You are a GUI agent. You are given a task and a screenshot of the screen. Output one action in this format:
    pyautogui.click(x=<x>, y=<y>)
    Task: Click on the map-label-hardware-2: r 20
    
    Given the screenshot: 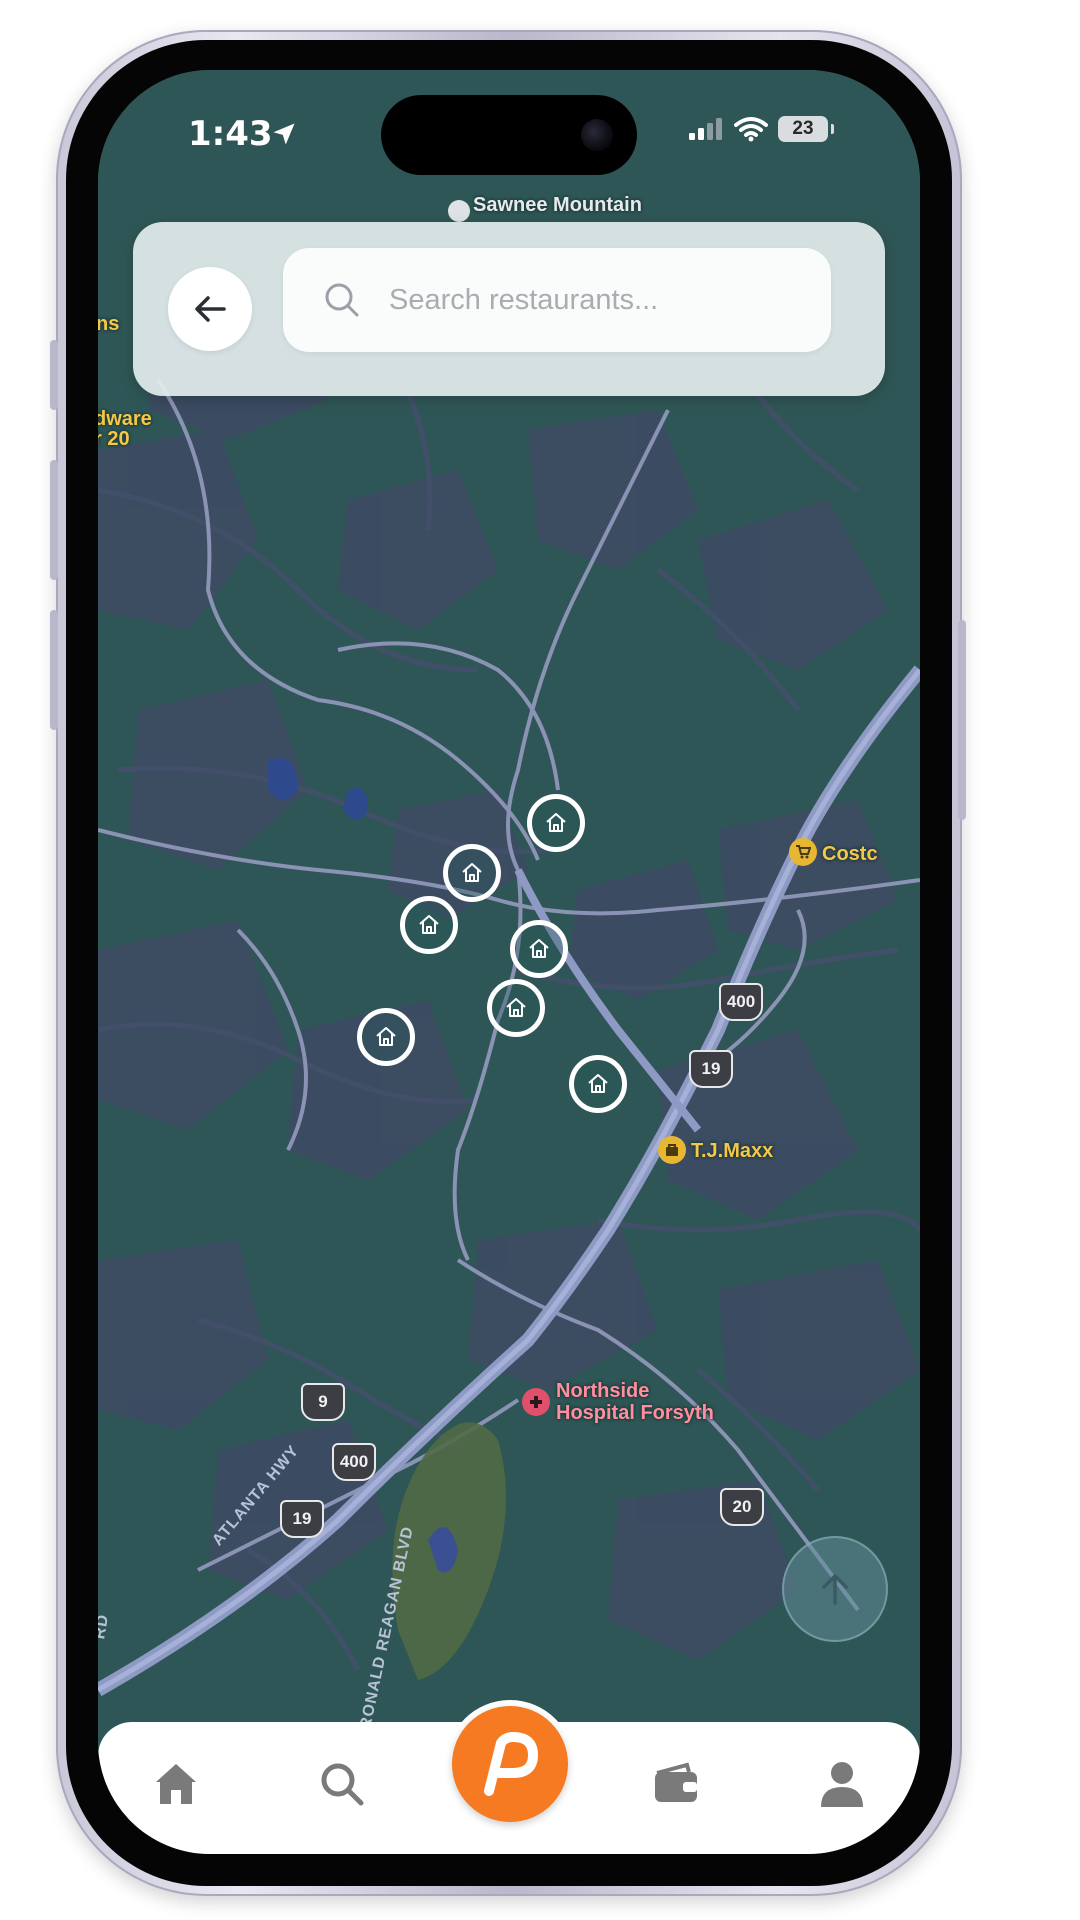 What is the action you would take?
    pyautogui.click(x=114, y=439)
    